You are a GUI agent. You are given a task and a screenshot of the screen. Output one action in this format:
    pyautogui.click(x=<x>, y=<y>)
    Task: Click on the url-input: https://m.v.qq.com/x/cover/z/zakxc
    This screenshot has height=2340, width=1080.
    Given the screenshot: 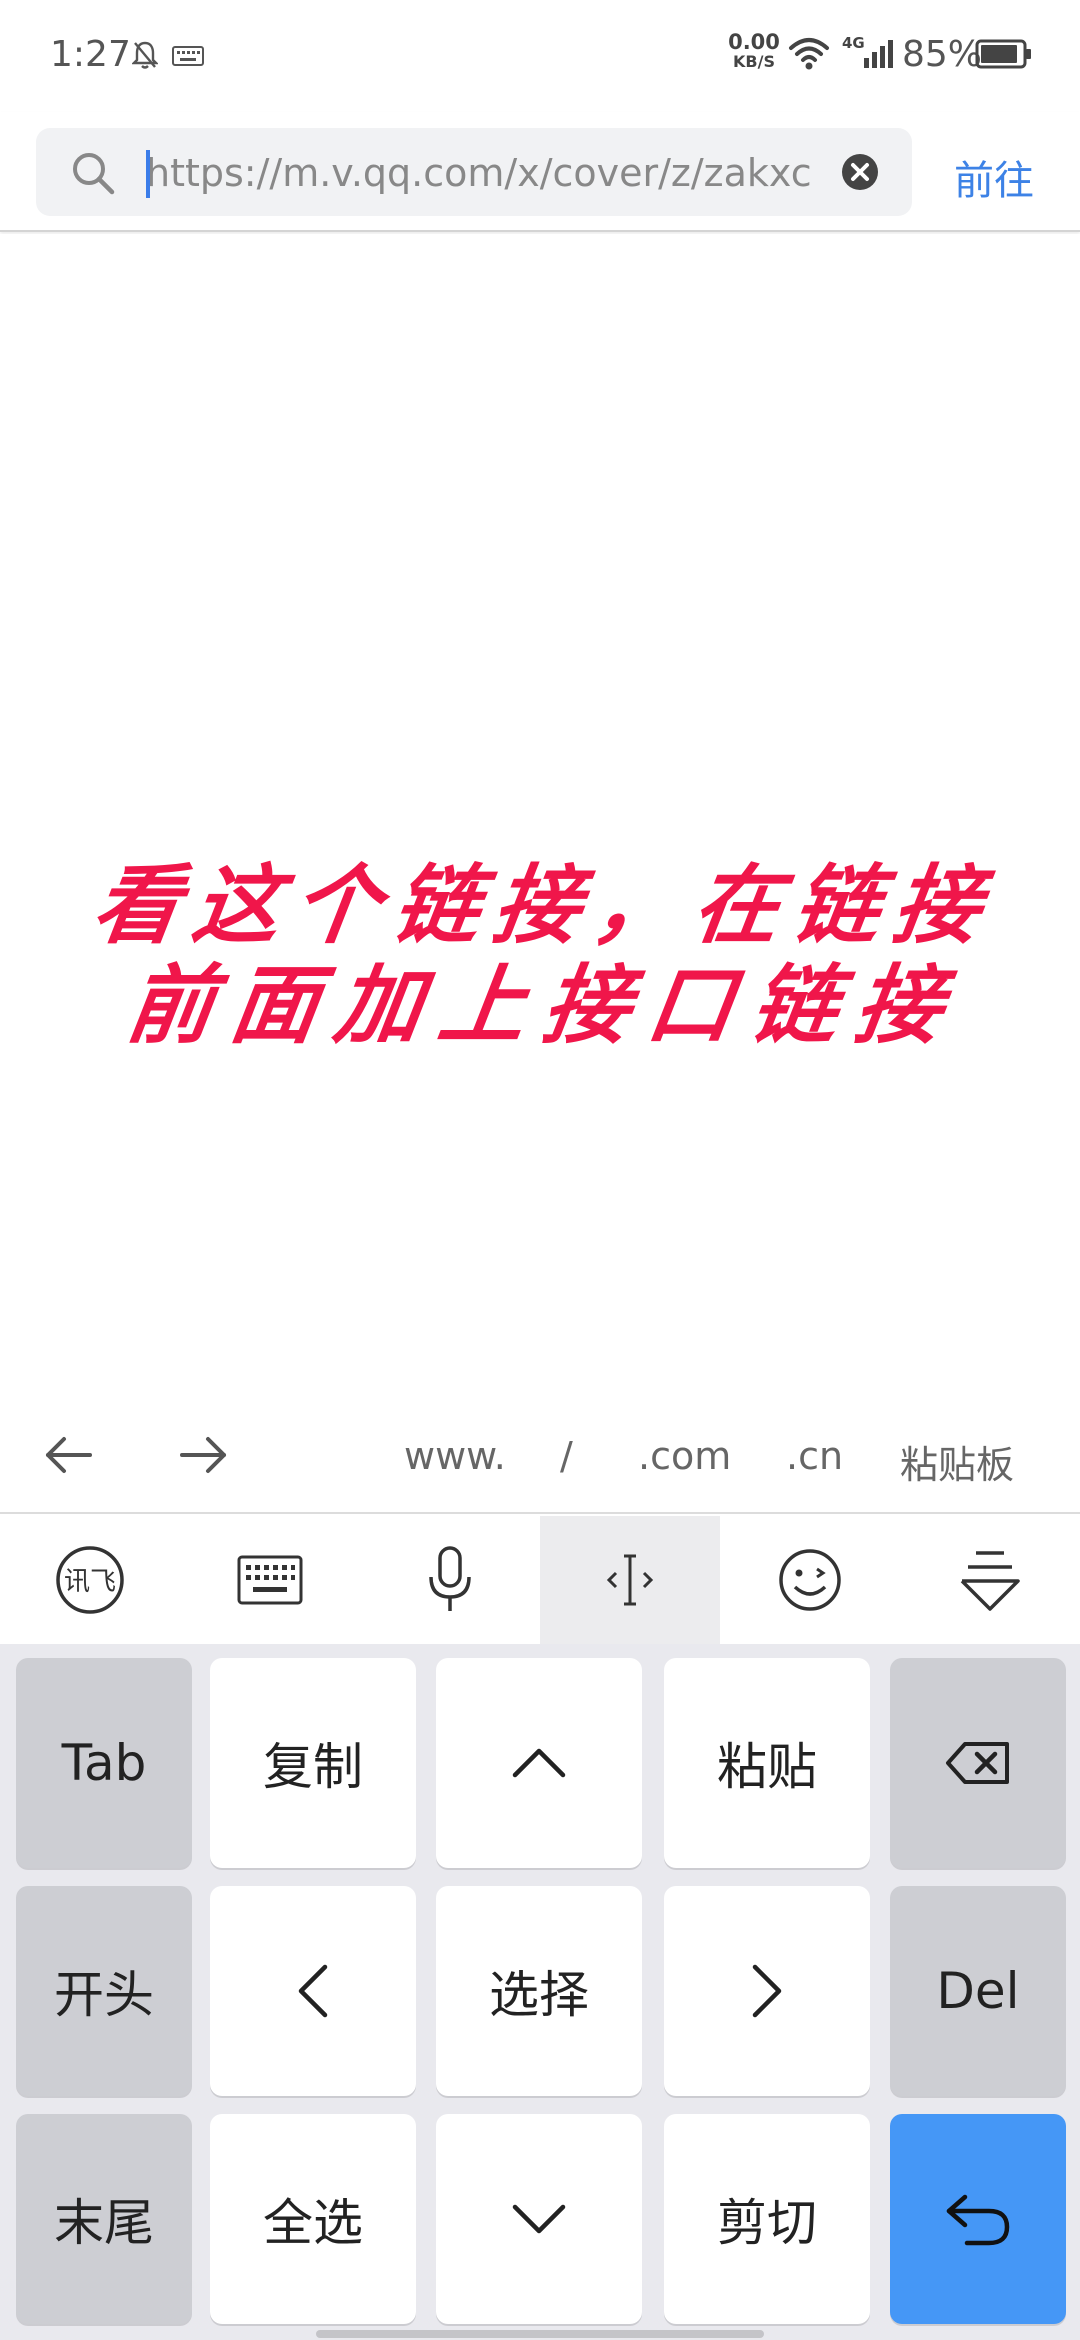 What is the action you would take?
    pyautogui.click(x=491, y=173)
    